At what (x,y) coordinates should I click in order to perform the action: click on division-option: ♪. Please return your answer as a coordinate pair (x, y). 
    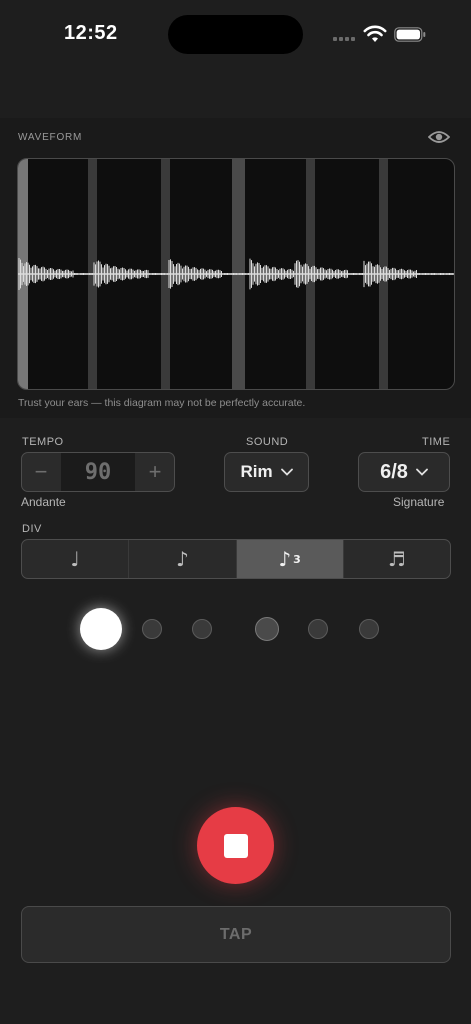
    Looking at the image, I should click on (183, 559).